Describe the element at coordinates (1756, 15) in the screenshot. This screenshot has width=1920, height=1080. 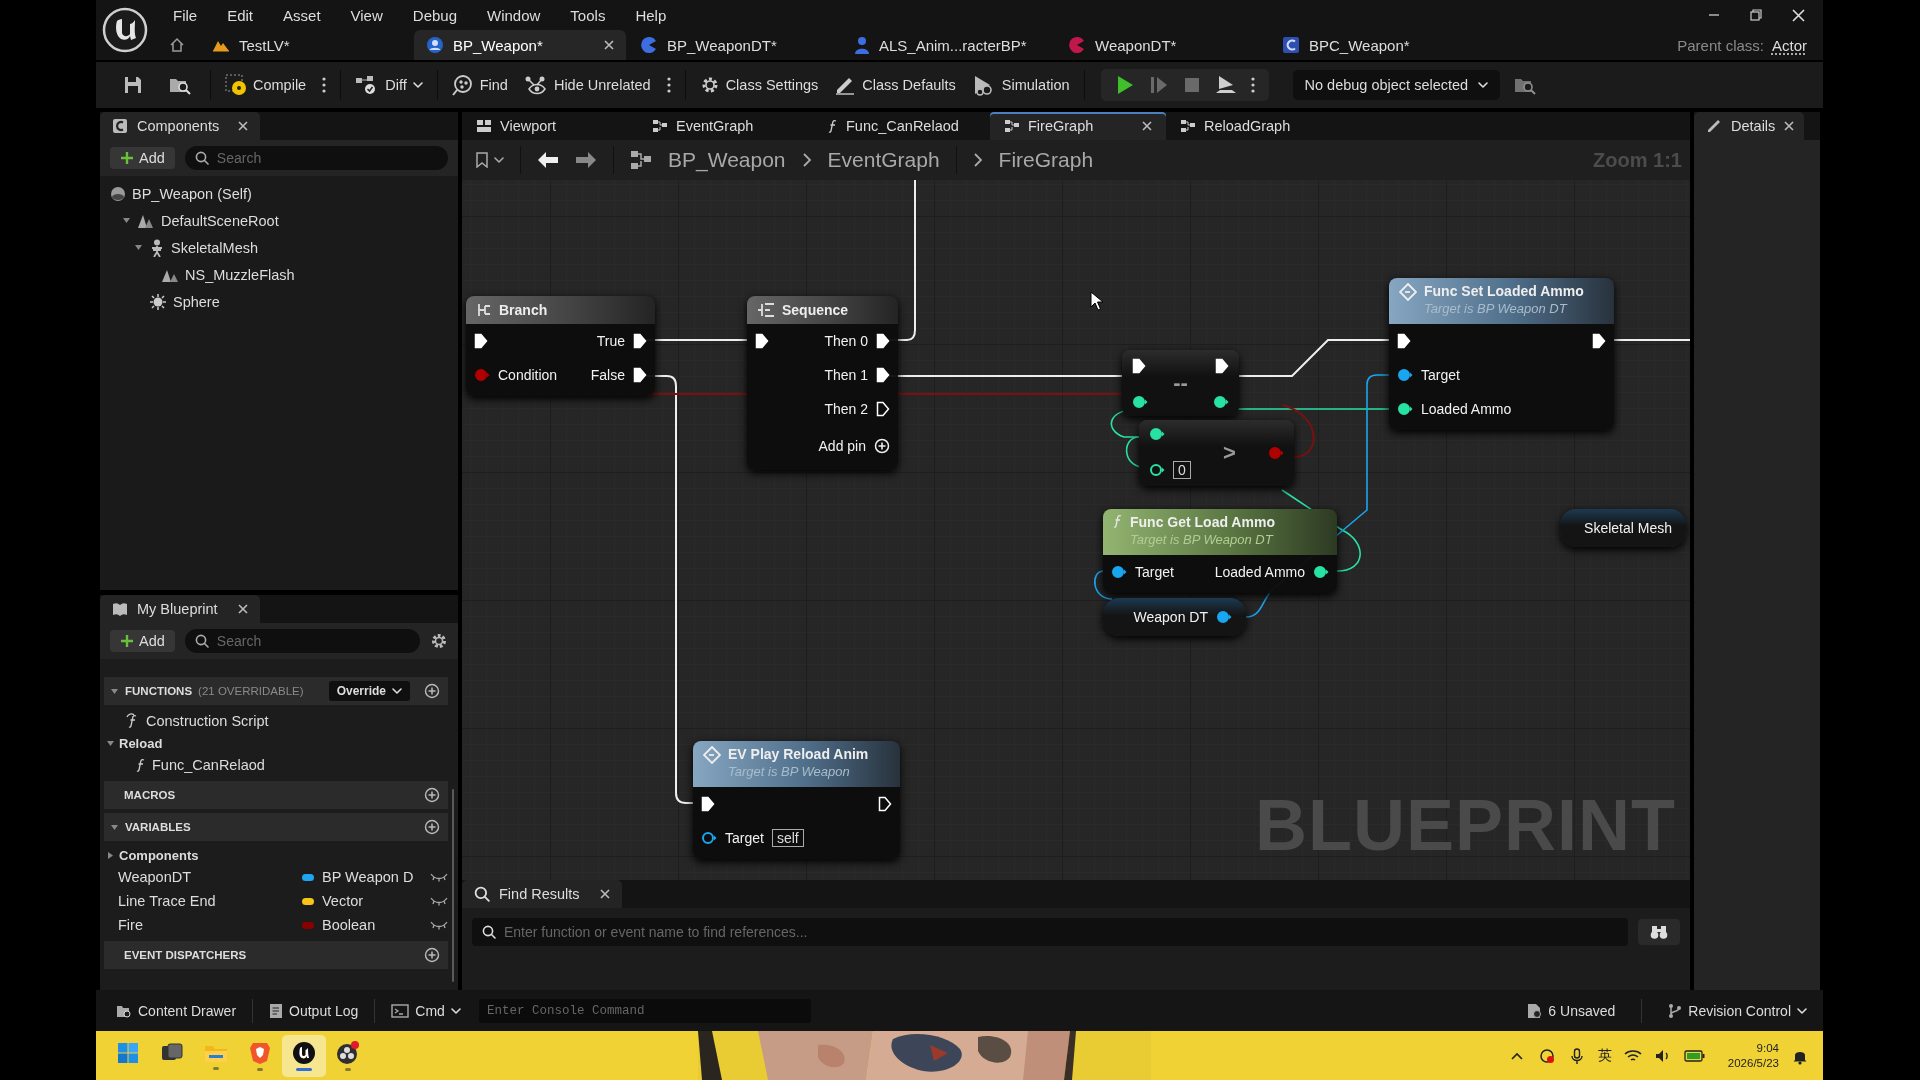
I see `restore-button` at that location.